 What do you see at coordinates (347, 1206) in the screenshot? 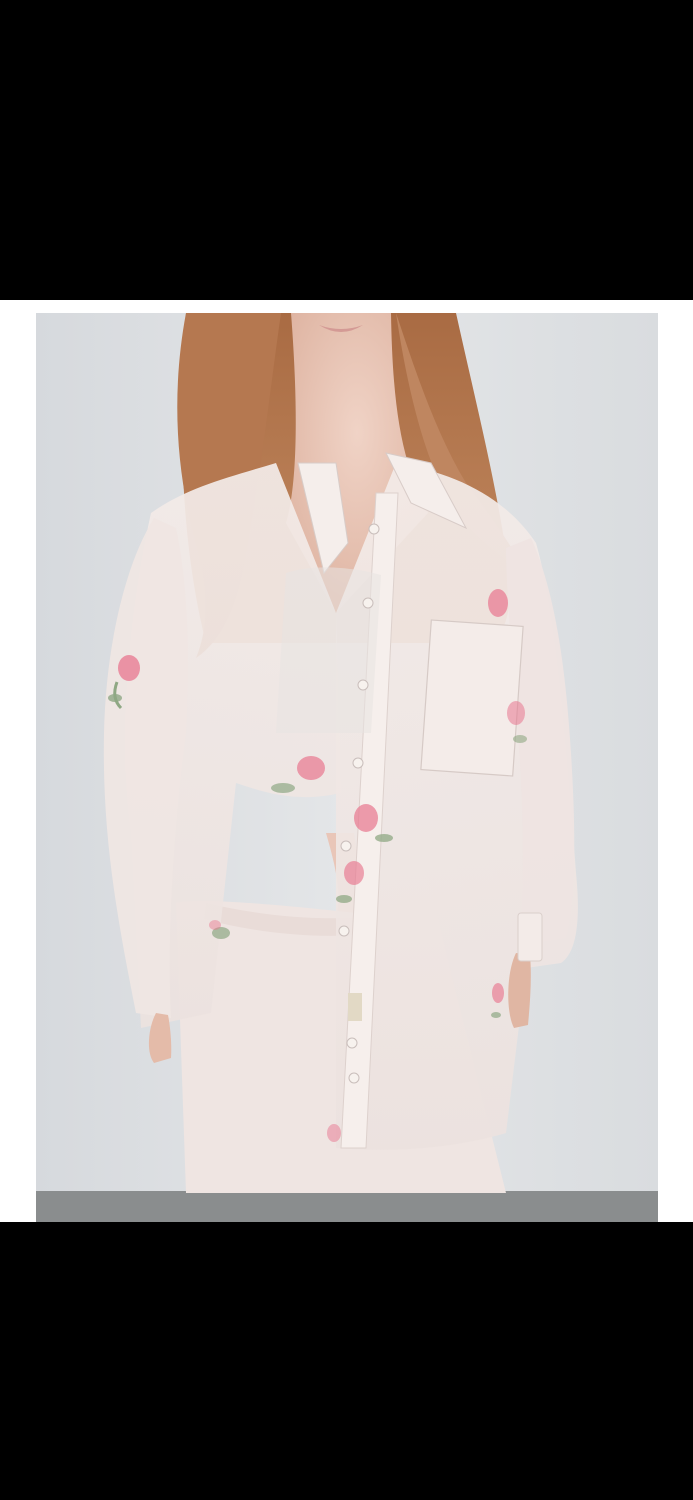
I see `floor` at bounding box center [347, 1206].